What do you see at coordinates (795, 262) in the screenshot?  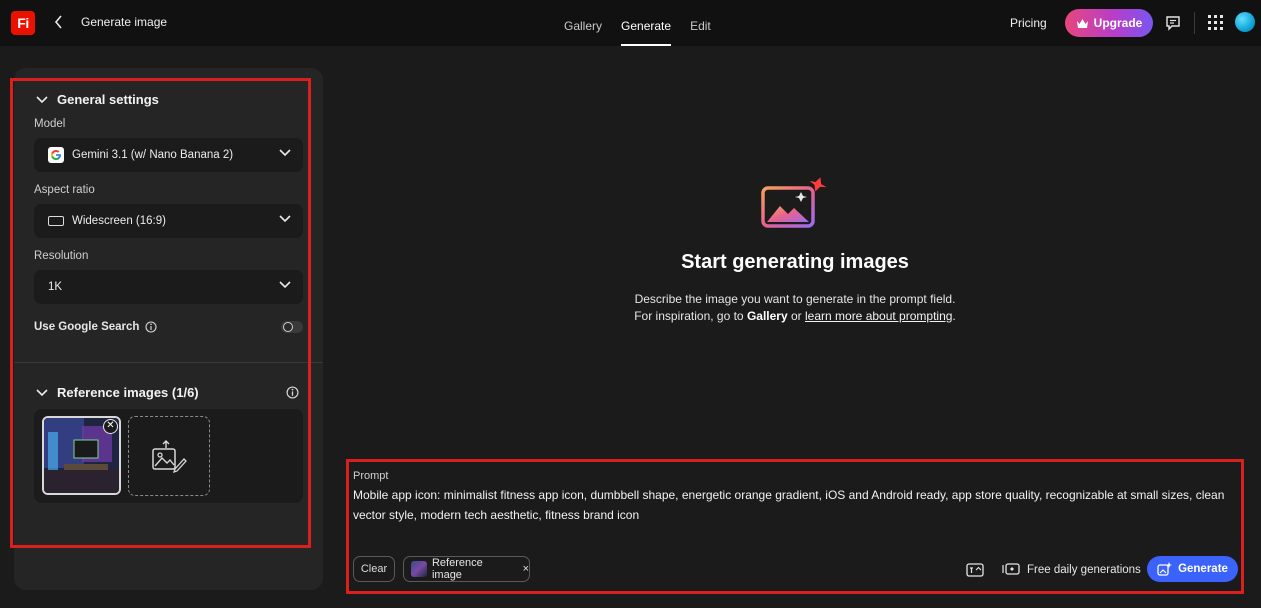 I see `hero-title: Start generating images` at bounding box center [795, 262].